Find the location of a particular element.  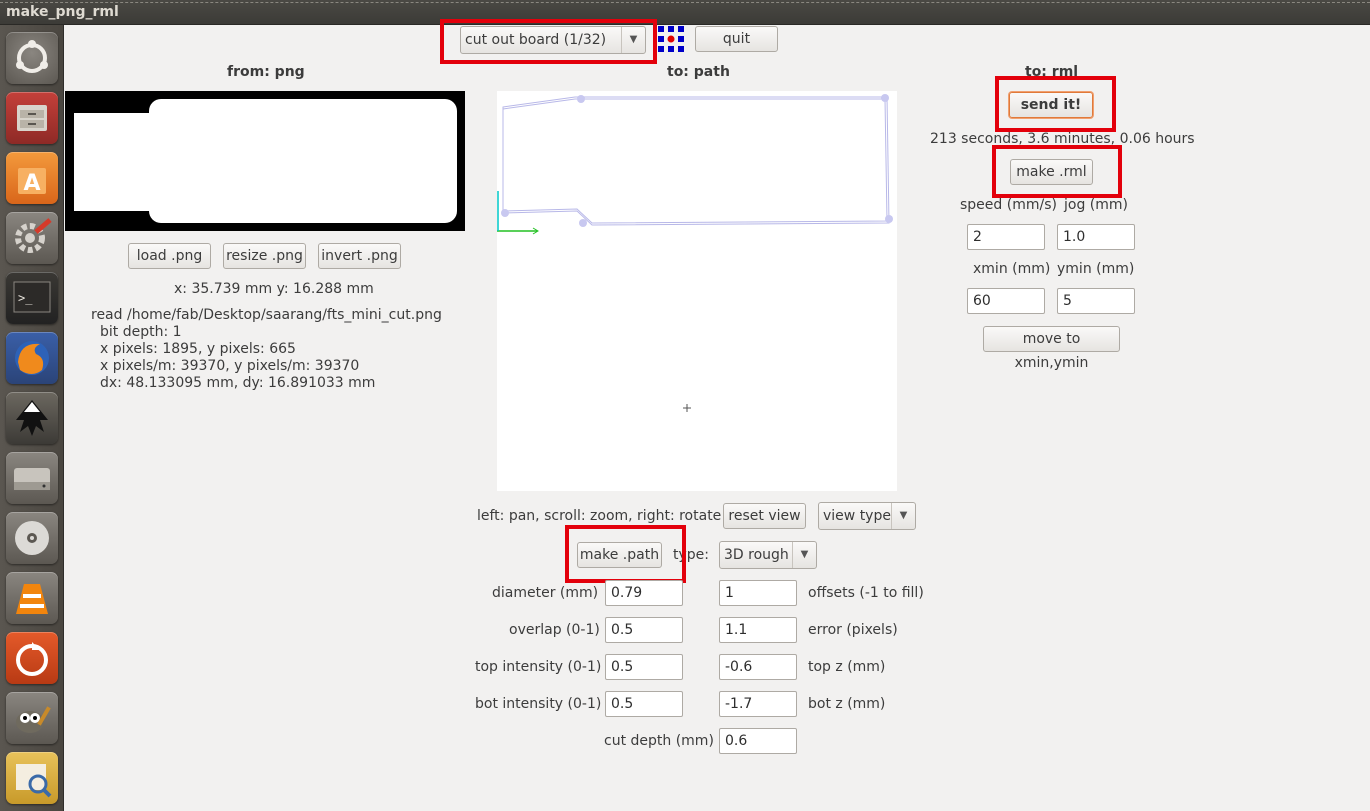

top-z-label: top z (mm) is located at coordinates (847, 667).